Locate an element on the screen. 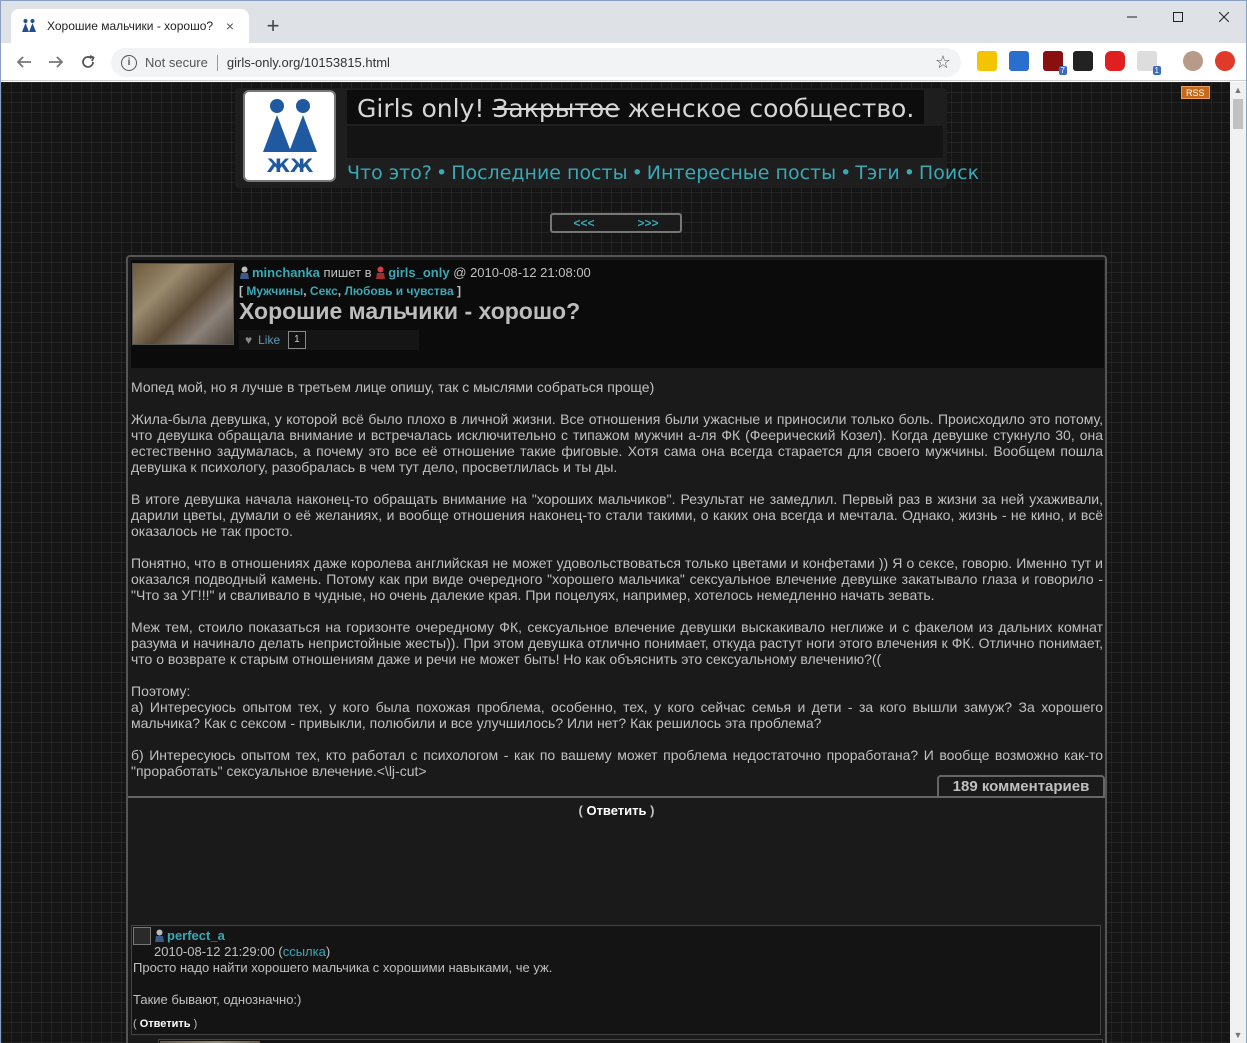 Image resolution: width=1247 pixels, height=1043 pixels. comments-count-link: 189 комментариев is located at coordinates (1021, 786).